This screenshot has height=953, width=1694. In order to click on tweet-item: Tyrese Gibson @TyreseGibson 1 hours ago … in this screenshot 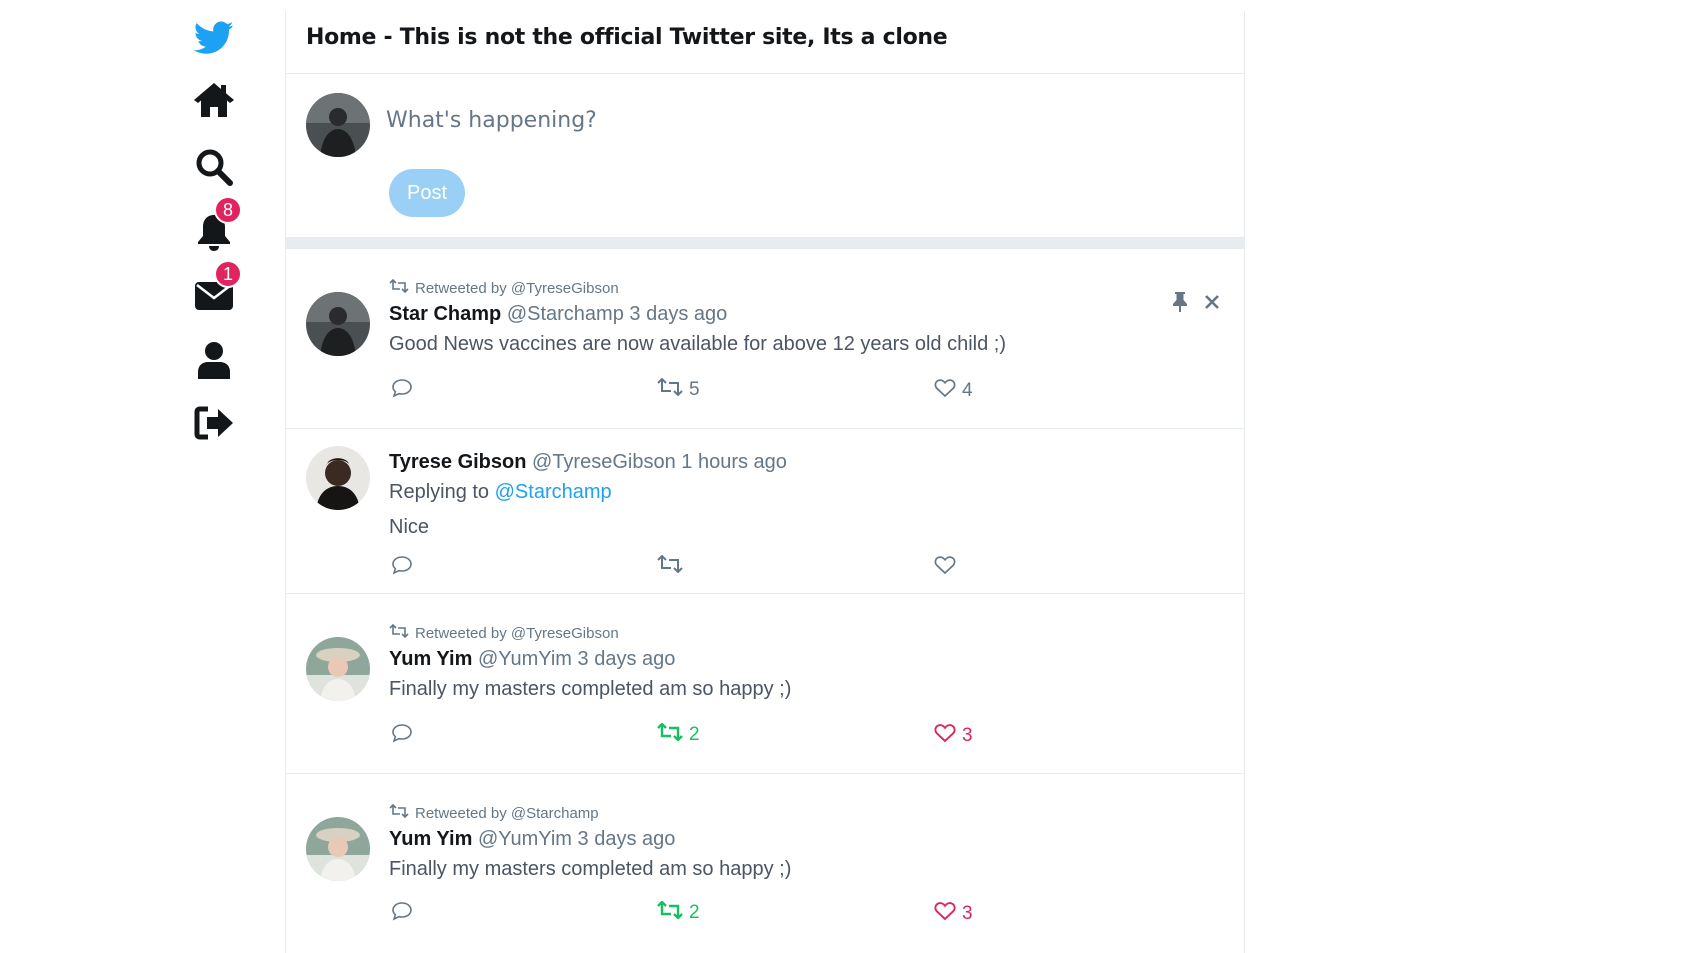, I will do `click(765, 511)`.